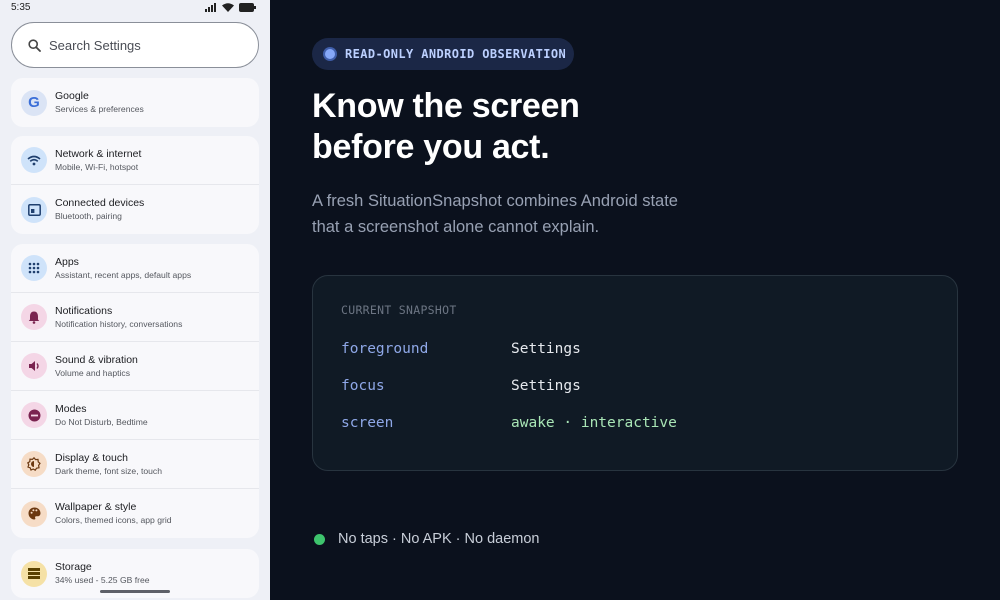 This screenshot has height=600, width=1000. Describe the element at coordinates (247, 7) in the screenshot. I see `battery-icon` at that location.